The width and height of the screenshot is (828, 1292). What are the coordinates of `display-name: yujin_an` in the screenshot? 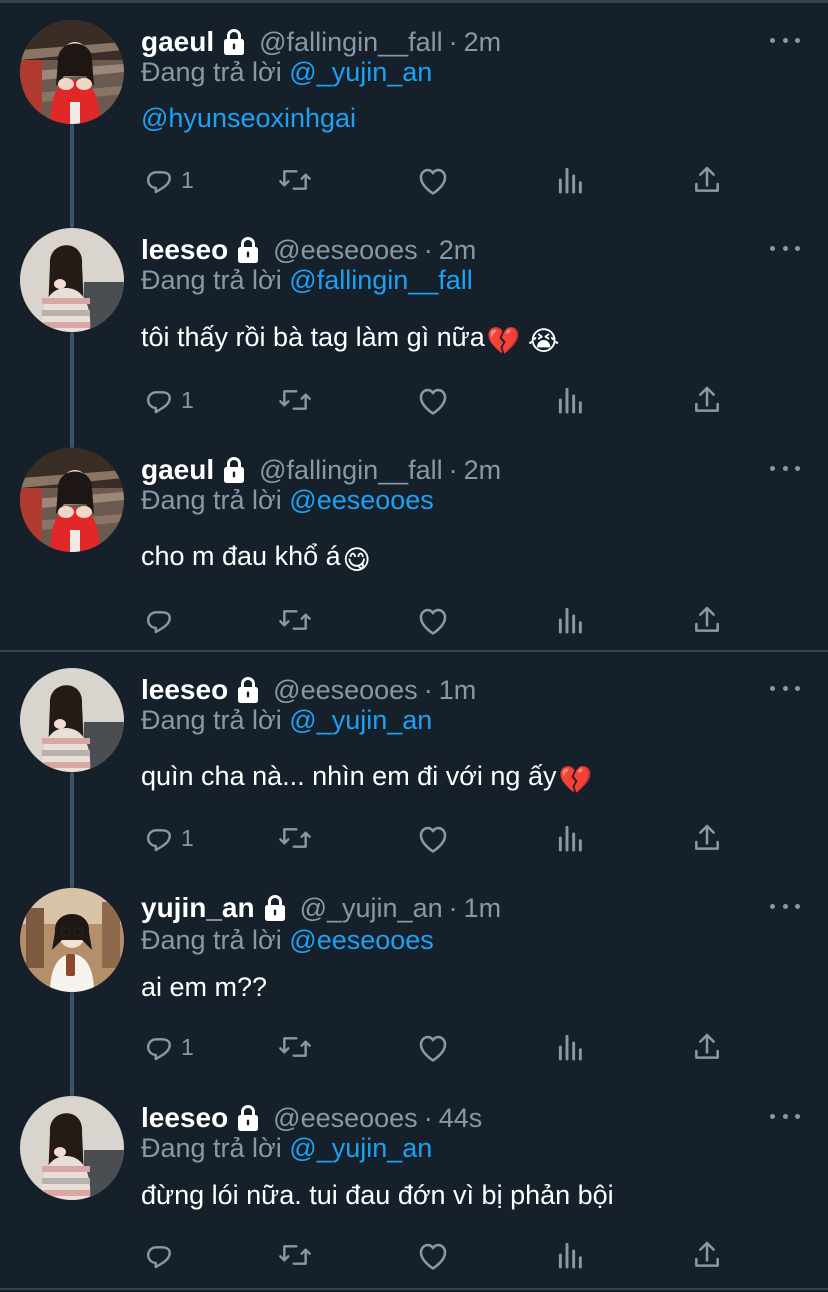 It's located at (198, 908).